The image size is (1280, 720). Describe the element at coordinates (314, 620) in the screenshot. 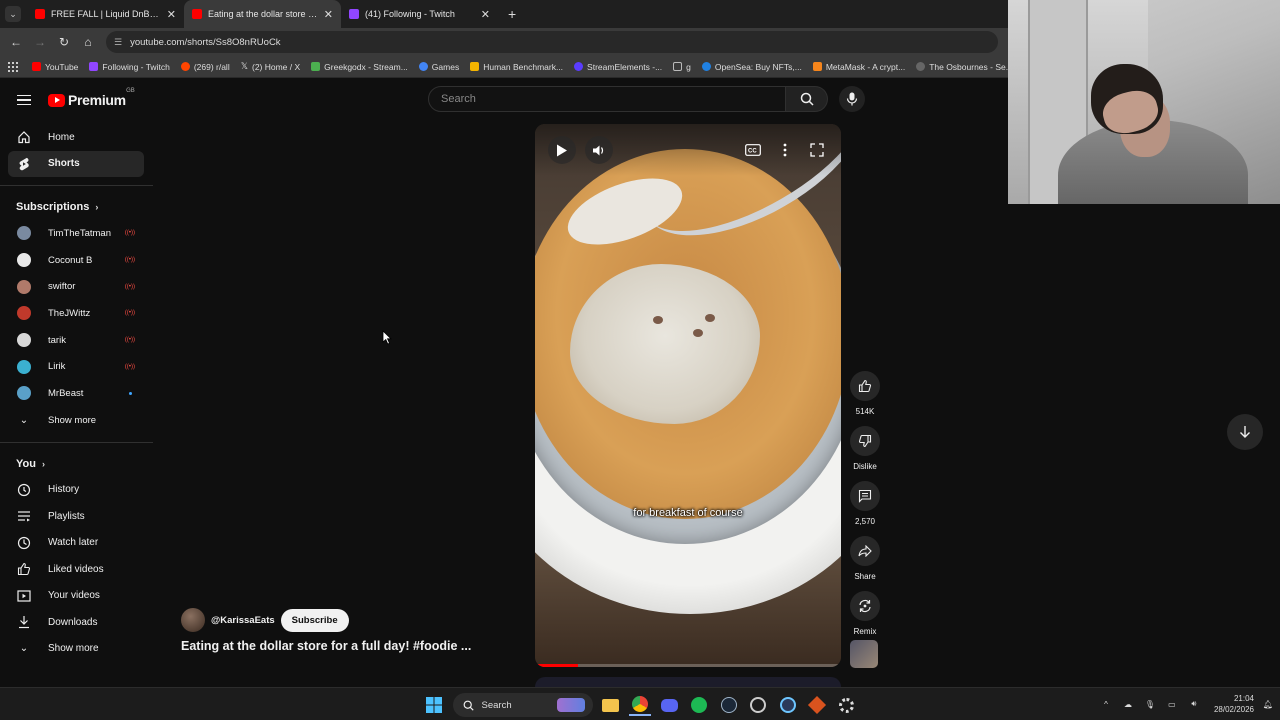

I see `subscribe-button: Subscribe` at that location.